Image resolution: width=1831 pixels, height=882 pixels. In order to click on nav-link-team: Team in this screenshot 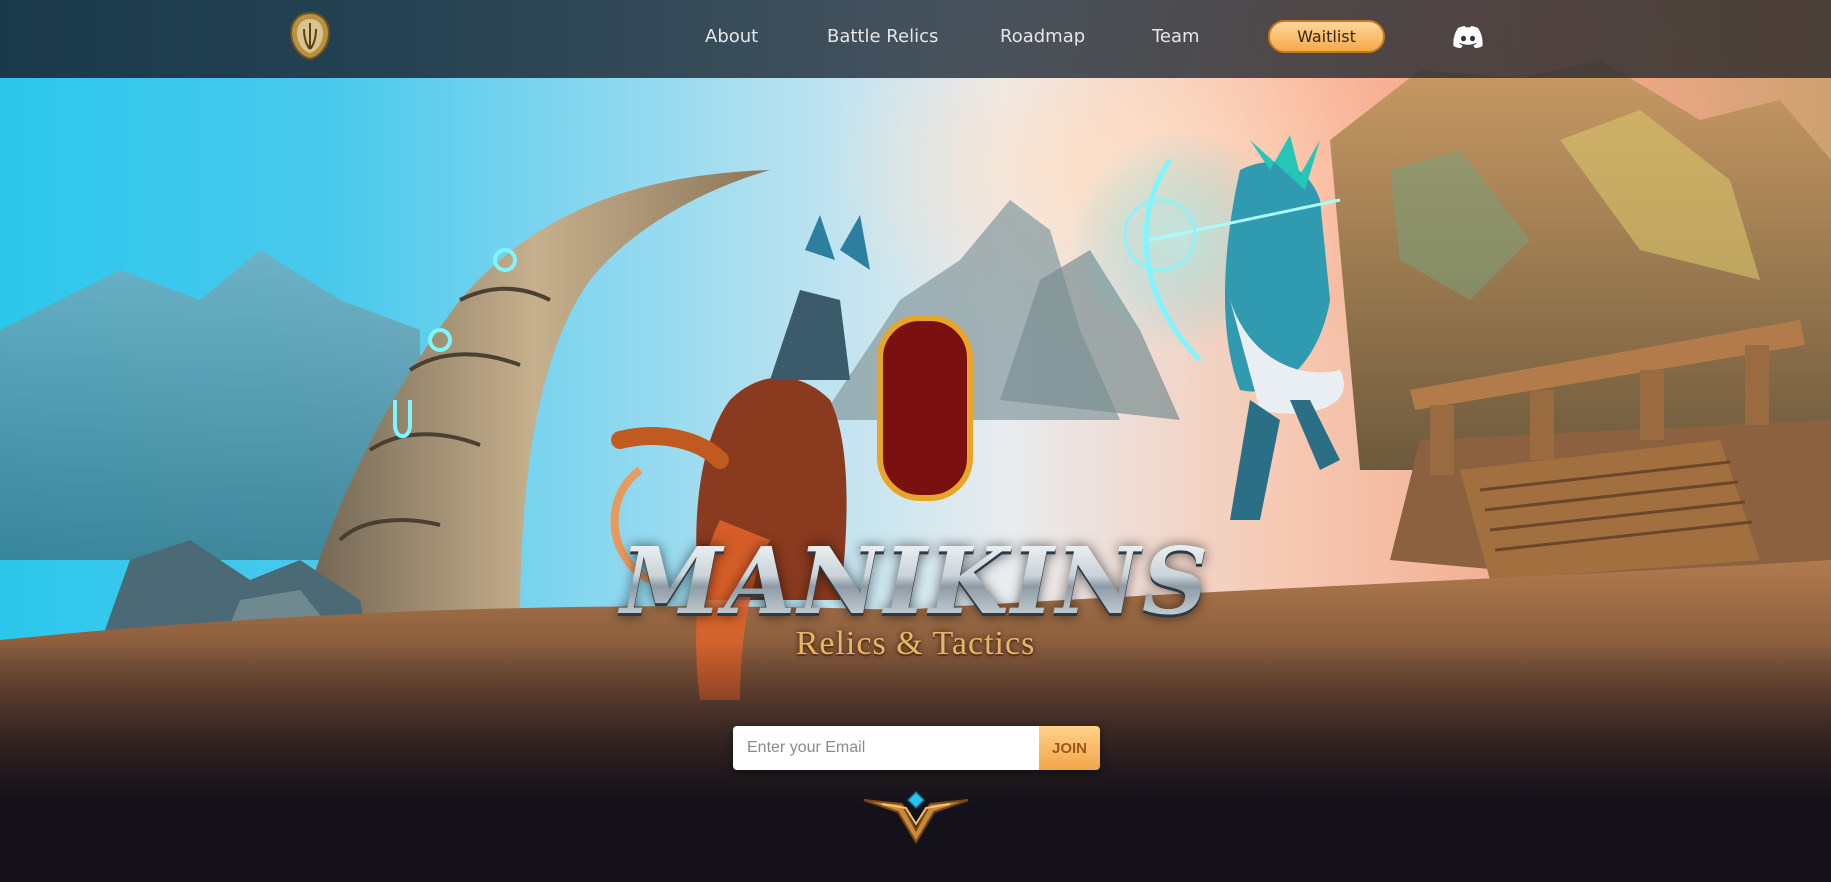, I will do `click(1176, 36)`.